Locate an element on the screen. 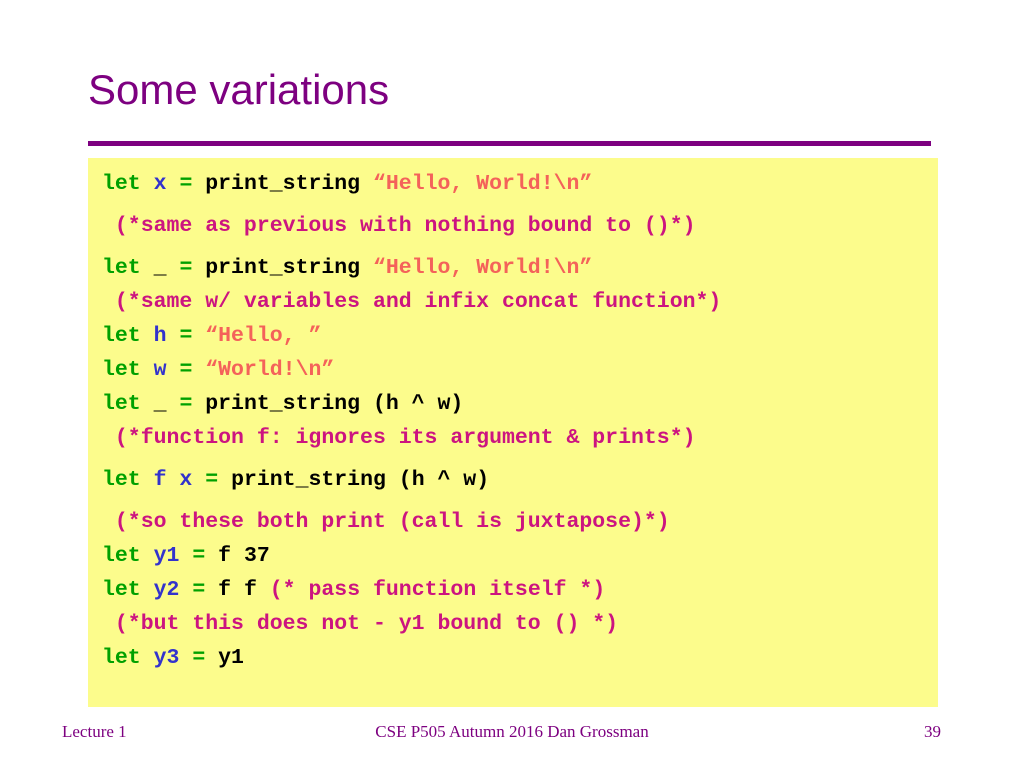 The height and width of the screenshot is (768, 1024). code-line: let y2 = f f (* pass function itself *) is located at coordinates (513, 590).